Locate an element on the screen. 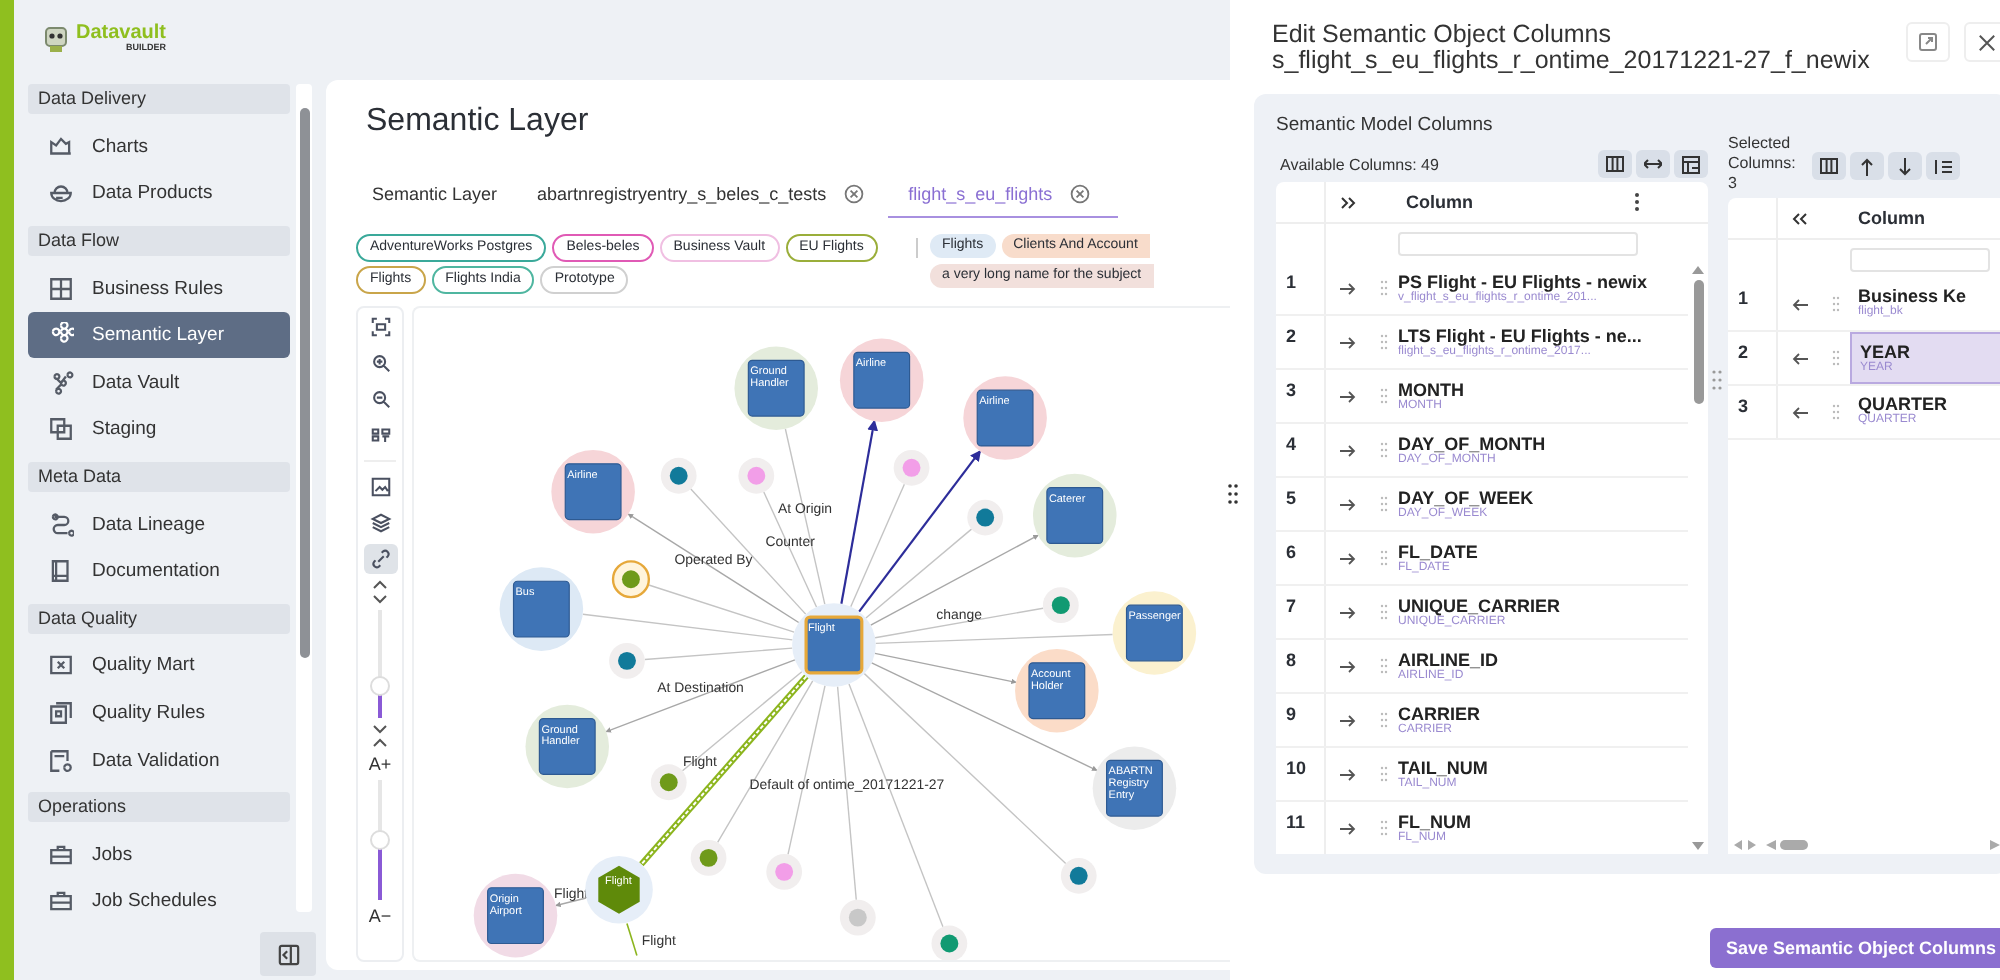  save-button: Save Semantic Object Columns is located at coordinates (1854, 948).